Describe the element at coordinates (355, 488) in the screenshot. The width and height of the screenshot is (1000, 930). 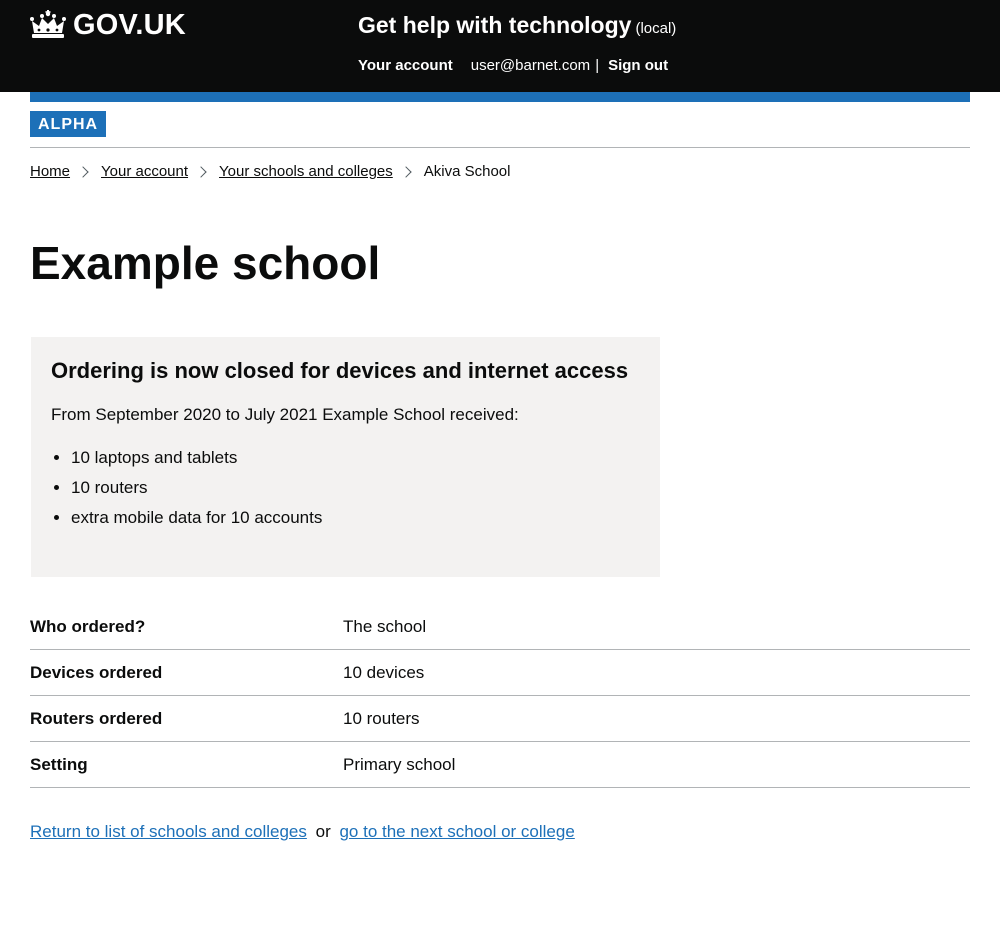
I see `list-item: 10 routers` at that location.